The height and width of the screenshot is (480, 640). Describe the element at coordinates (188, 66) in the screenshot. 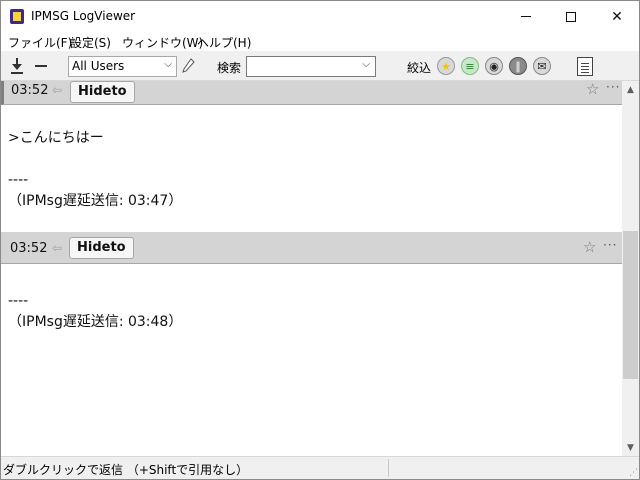

I see `pencil-icon` at that location.